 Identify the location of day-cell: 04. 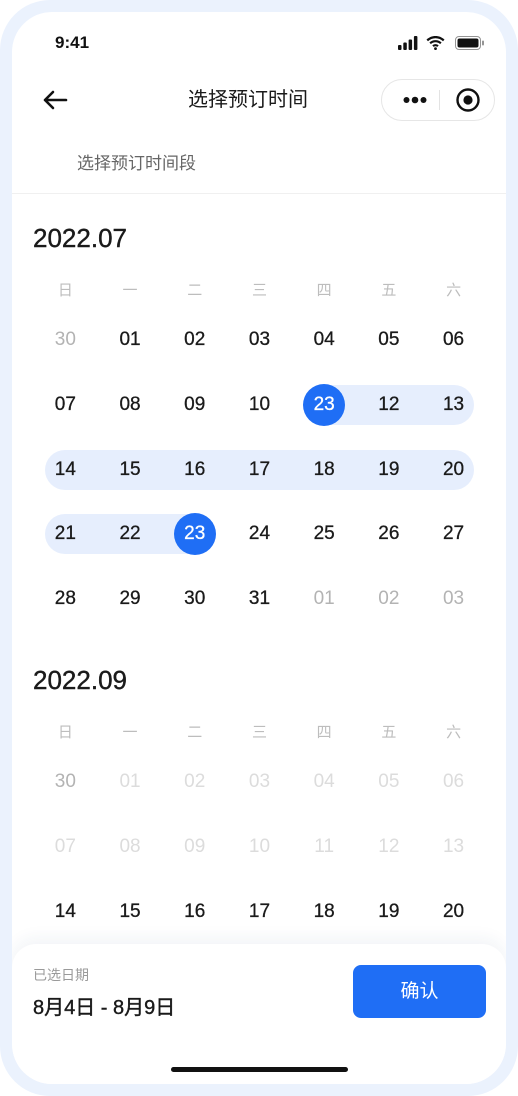
(324, 340).